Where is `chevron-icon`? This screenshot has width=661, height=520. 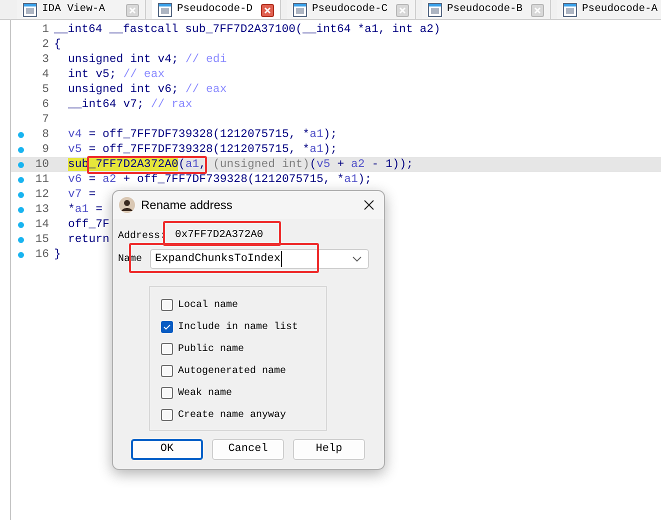
chevron-icon is located at coordinates (357, 259).